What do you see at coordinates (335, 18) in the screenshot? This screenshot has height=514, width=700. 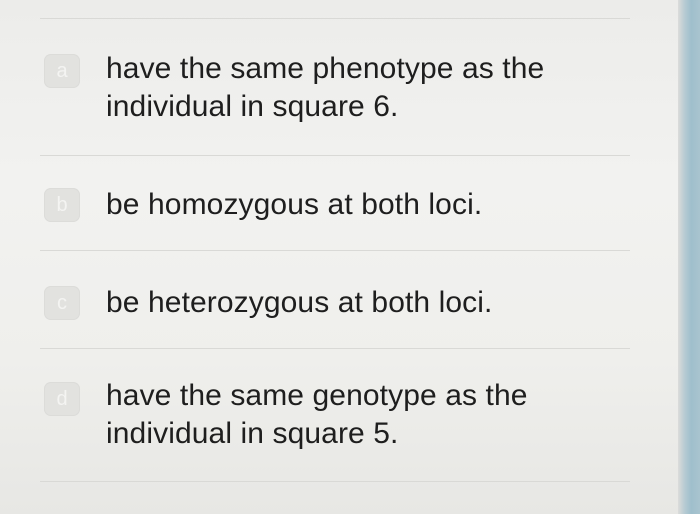 I see `divider-top` at bounding box center [335, 18].